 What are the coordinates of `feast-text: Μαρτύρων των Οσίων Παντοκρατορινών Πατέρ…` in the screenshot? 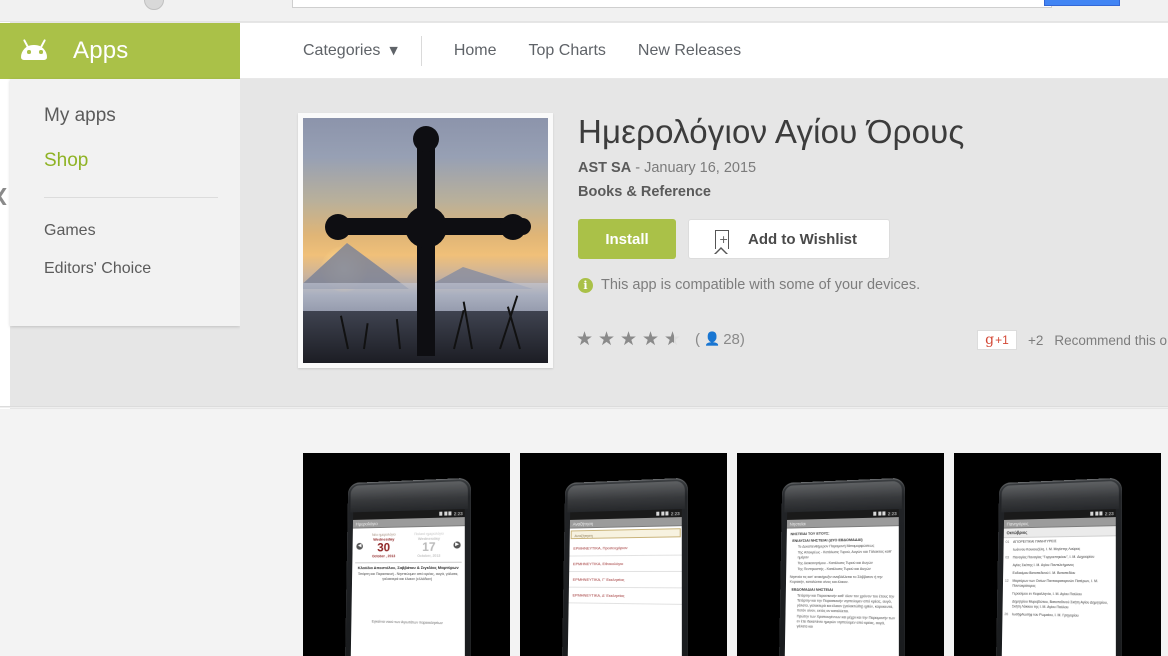 It's located at (1054, 583).